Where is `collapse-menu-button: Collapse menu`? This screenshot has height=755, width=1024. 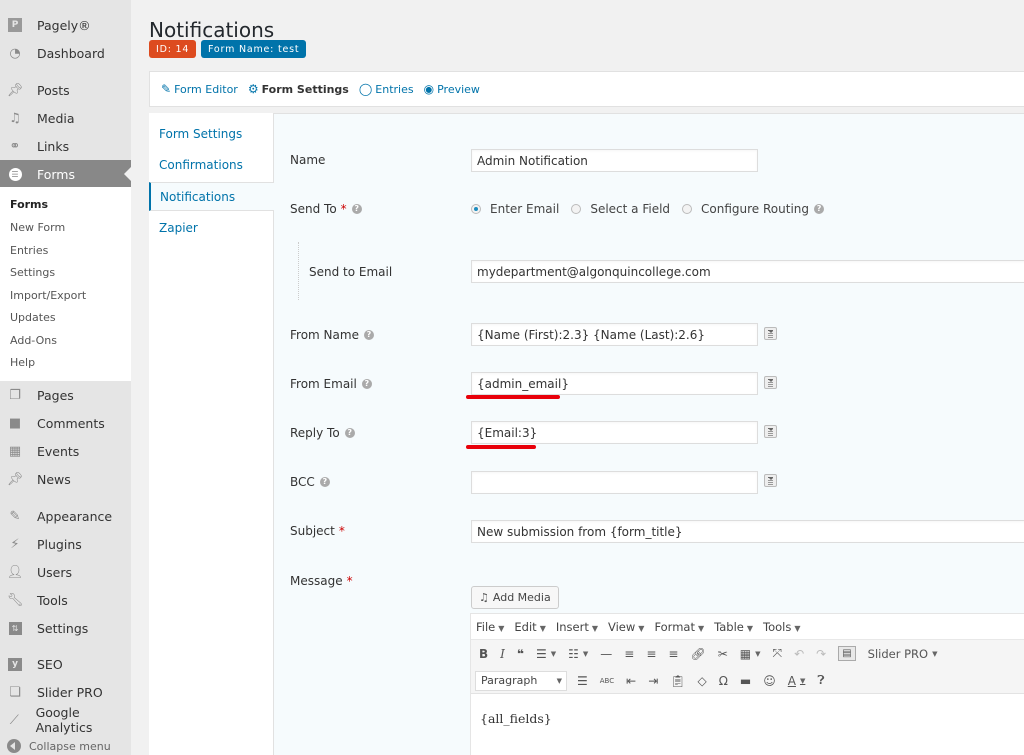 collapse-menu-button: Collapse menu is located at coordinates (55, 746).